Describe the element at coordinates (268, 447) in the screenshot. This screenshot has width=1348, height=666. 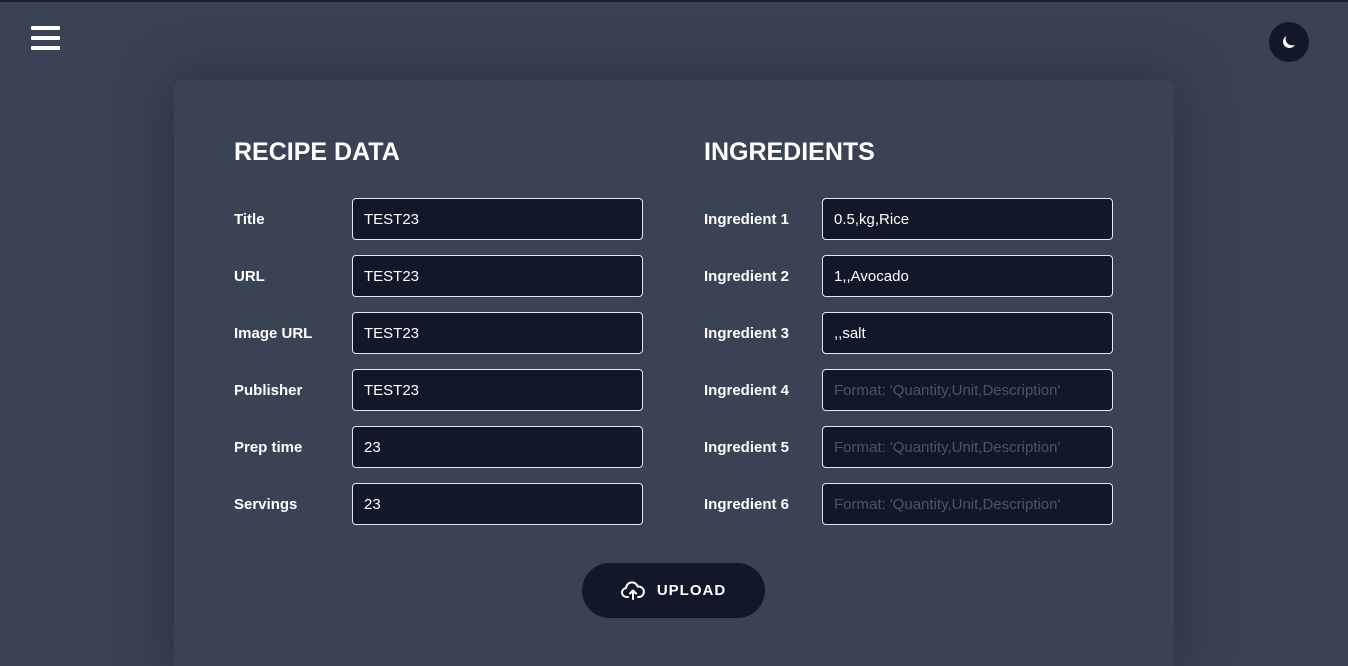
I see `field-label: Prep time` at that location.